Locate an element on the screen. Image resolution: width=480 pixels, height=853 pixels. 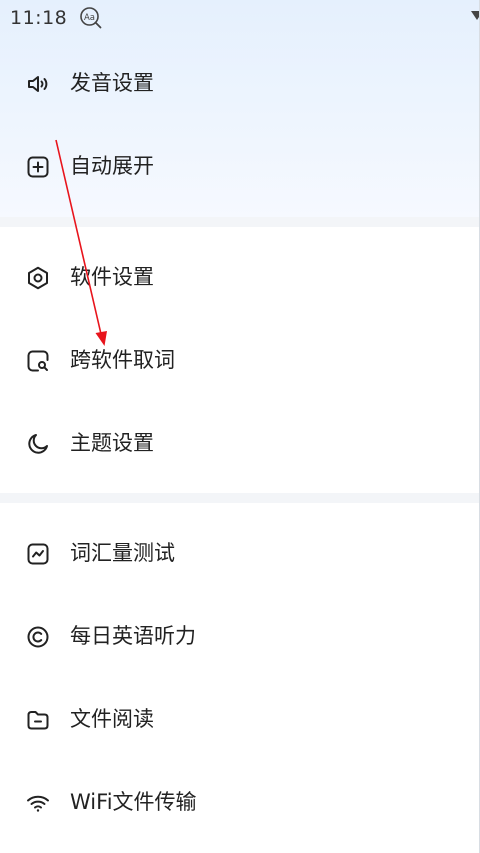
menu-item-vocabulary-test: 词汇量测试 is located at coordinates (240, 554).